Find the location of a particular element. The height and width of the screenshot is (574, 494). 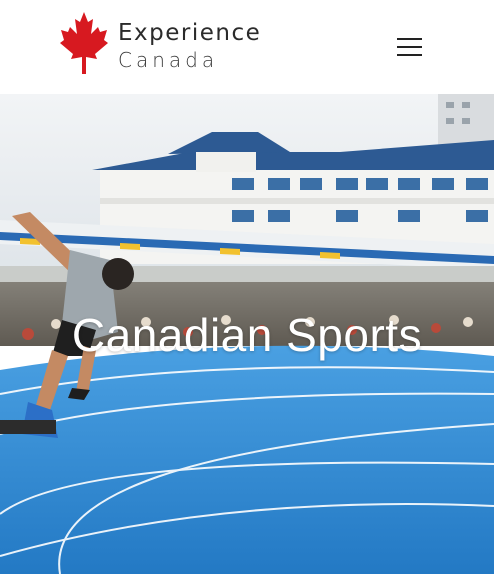

brand-logo-link: Experience Canada is located at coordinates (160, 44).